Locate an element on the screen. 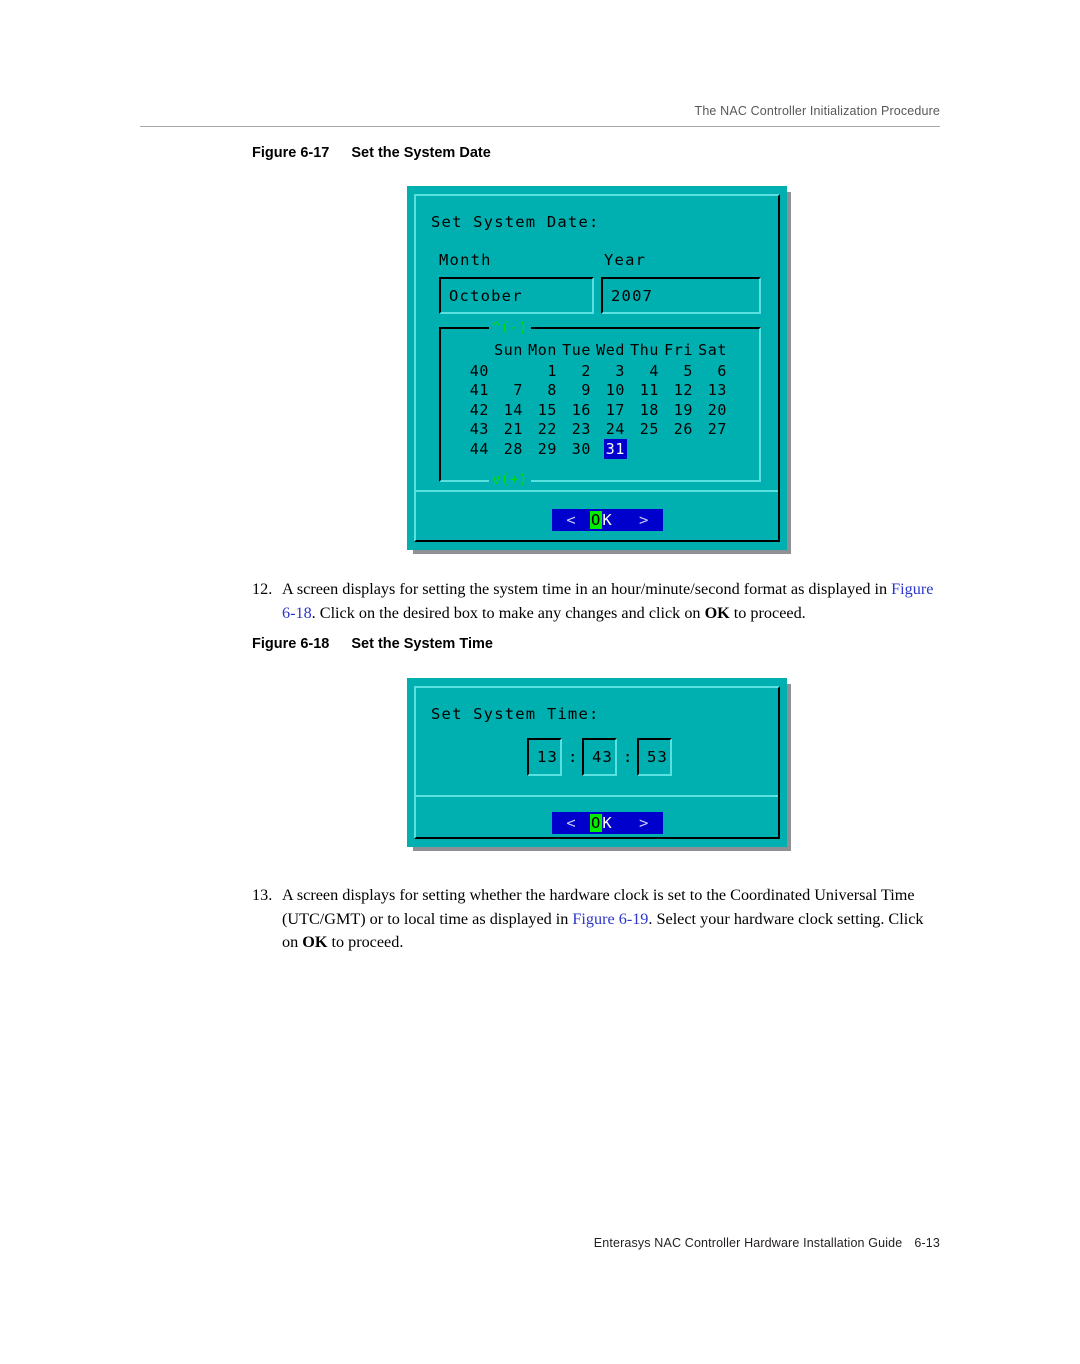 This screenshot has height=1364, width=1080. date-ok-button: < OK > is located at coordinates (607, 520).